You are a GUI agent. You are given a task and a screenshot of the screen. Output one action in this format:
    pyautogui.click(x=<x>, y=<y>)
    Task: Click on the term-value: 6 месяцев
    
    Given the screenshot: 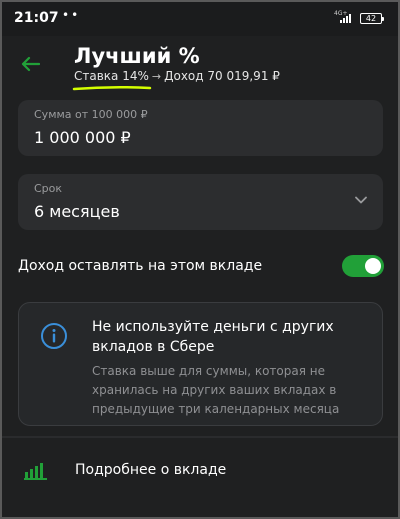 What is the action you would take?
    pyautogui.click(x=77, y=211)
    